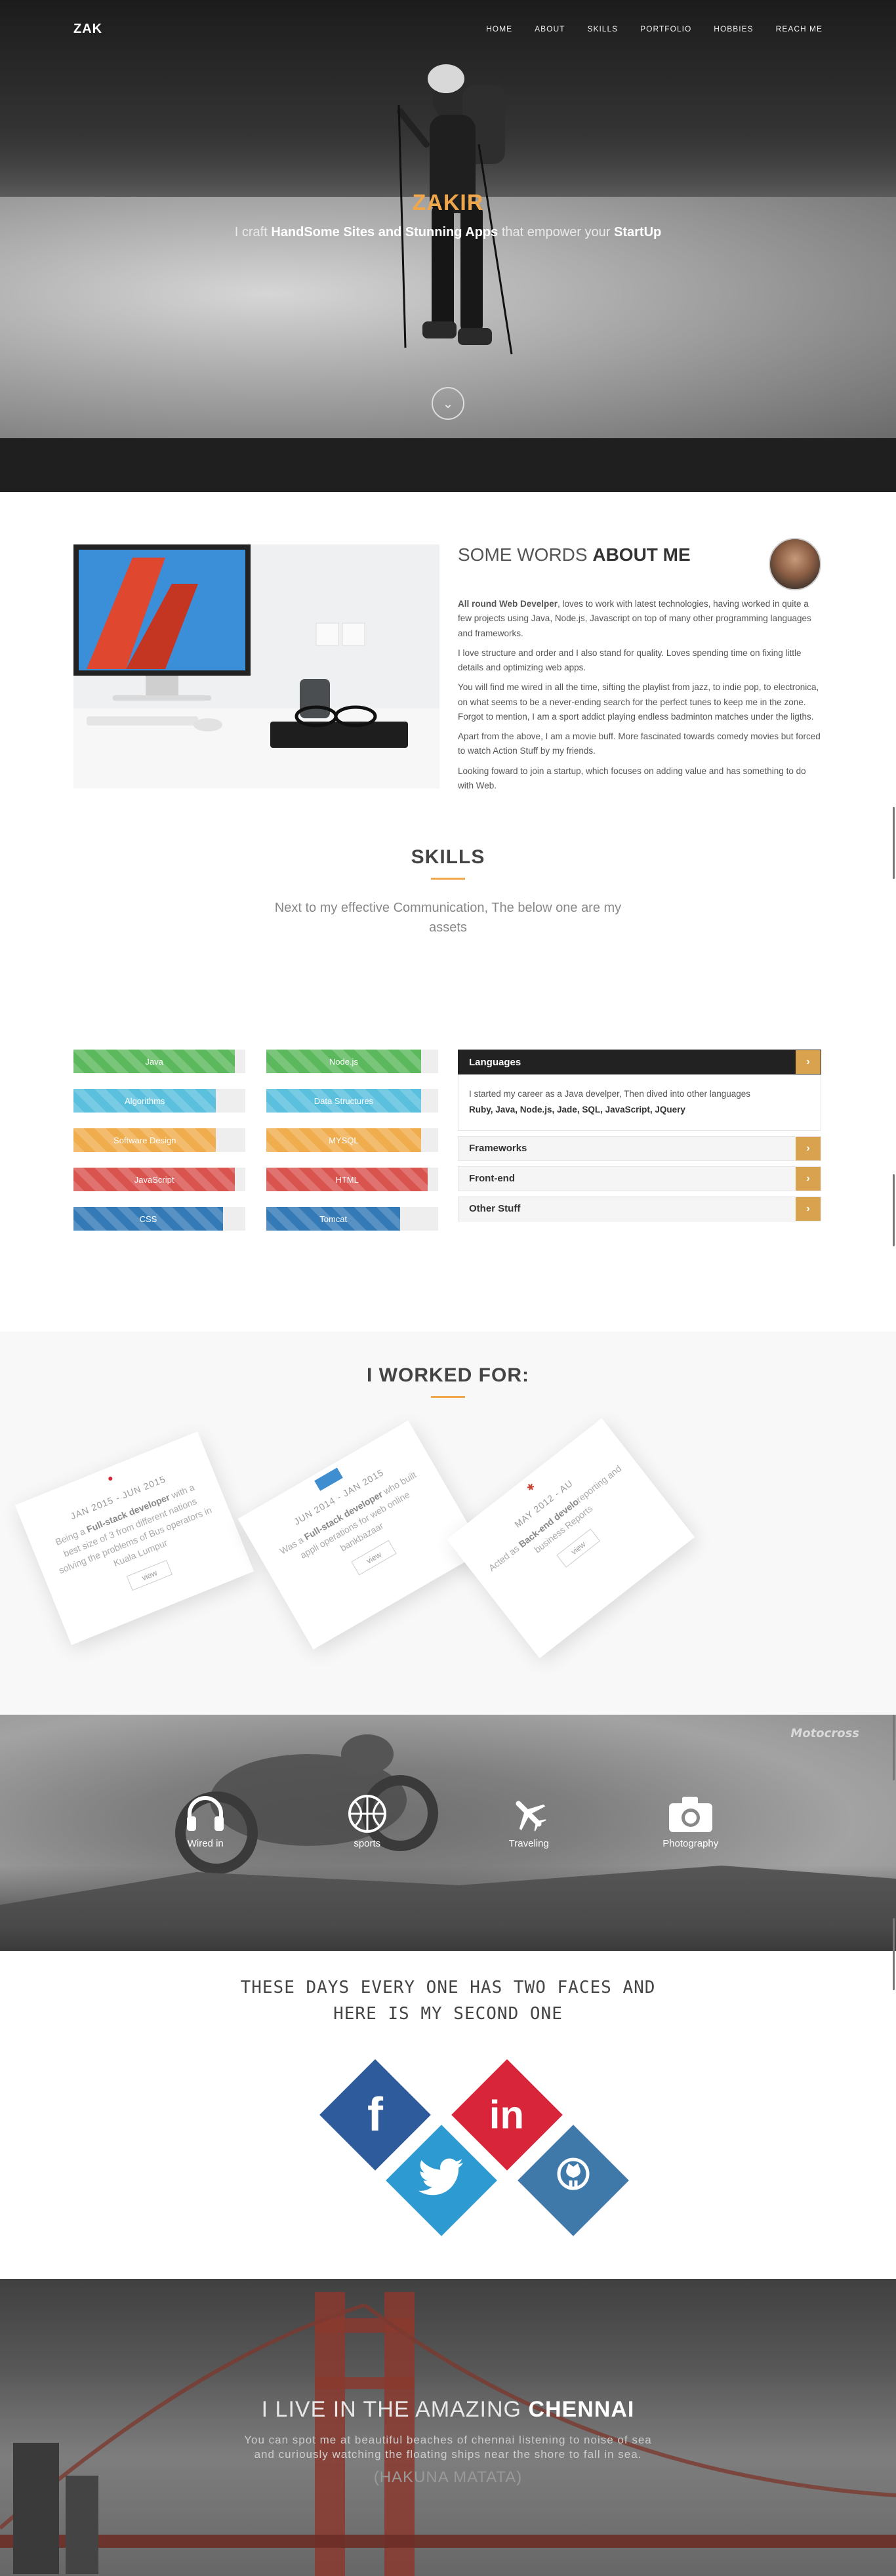  What do you see at coordinates (154, 1179) in the screenshot?
I see `skill-label: JavaScript` at bounding box center [154, 1179].